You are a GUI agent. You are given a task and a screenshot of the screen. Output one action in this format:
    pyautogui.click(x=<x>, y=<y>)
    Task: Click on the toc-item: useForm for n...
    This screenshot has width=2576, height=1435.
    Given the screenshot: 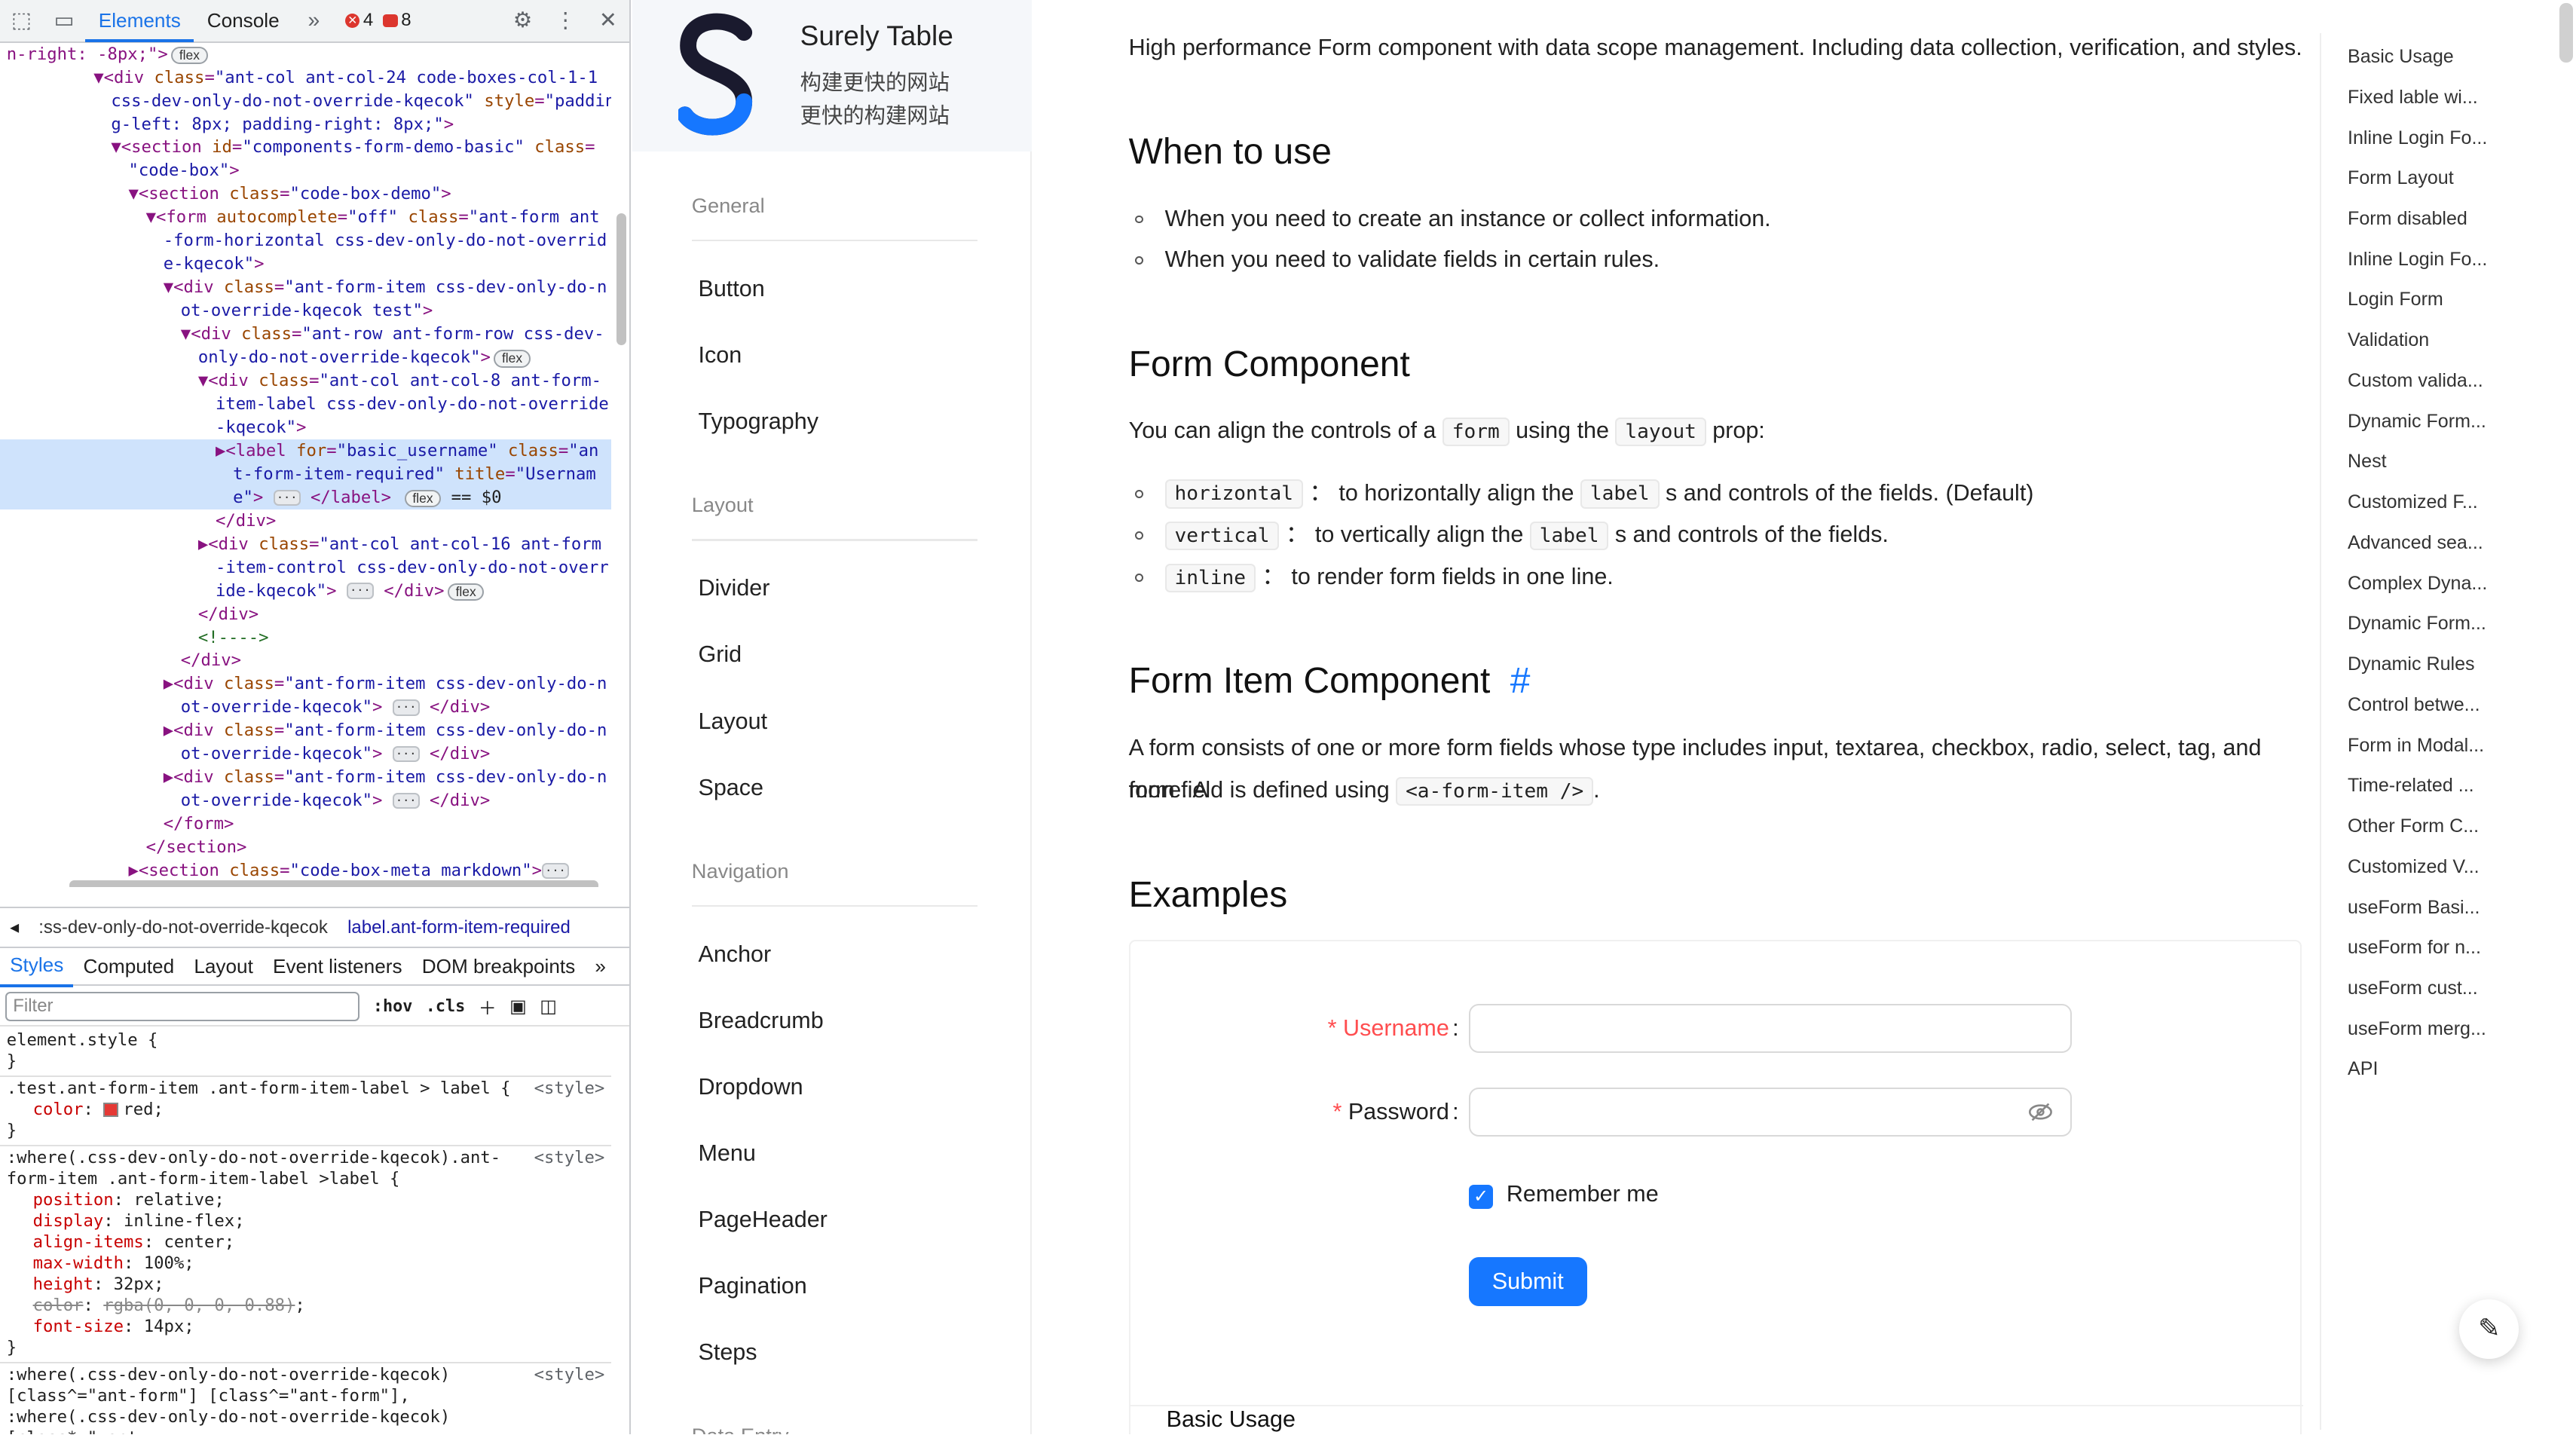 What is the action you would take?
    pyautogui.click(x=2414, y=948)
    